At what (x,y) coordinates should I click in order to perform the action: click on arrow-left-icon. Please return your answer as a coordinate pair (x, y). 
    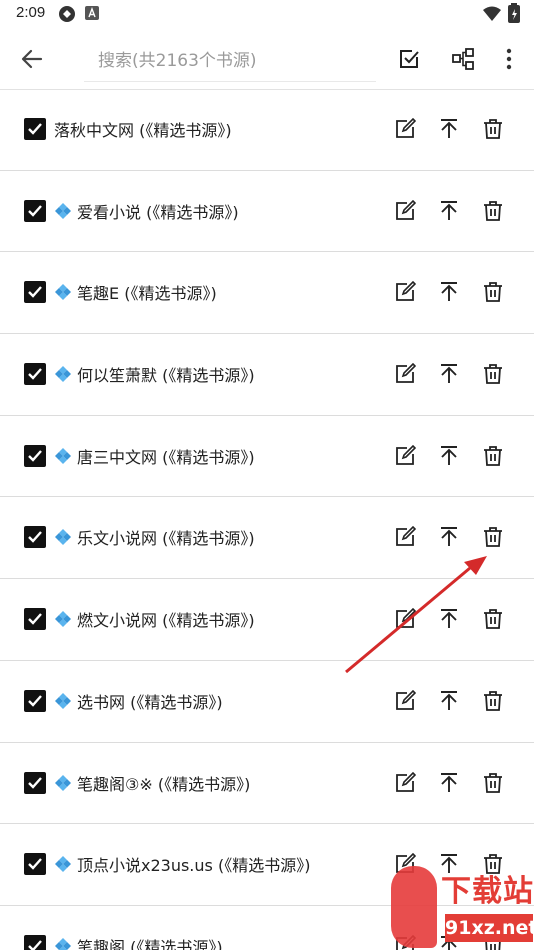
    Looking at the image, I should click on (32, 59).